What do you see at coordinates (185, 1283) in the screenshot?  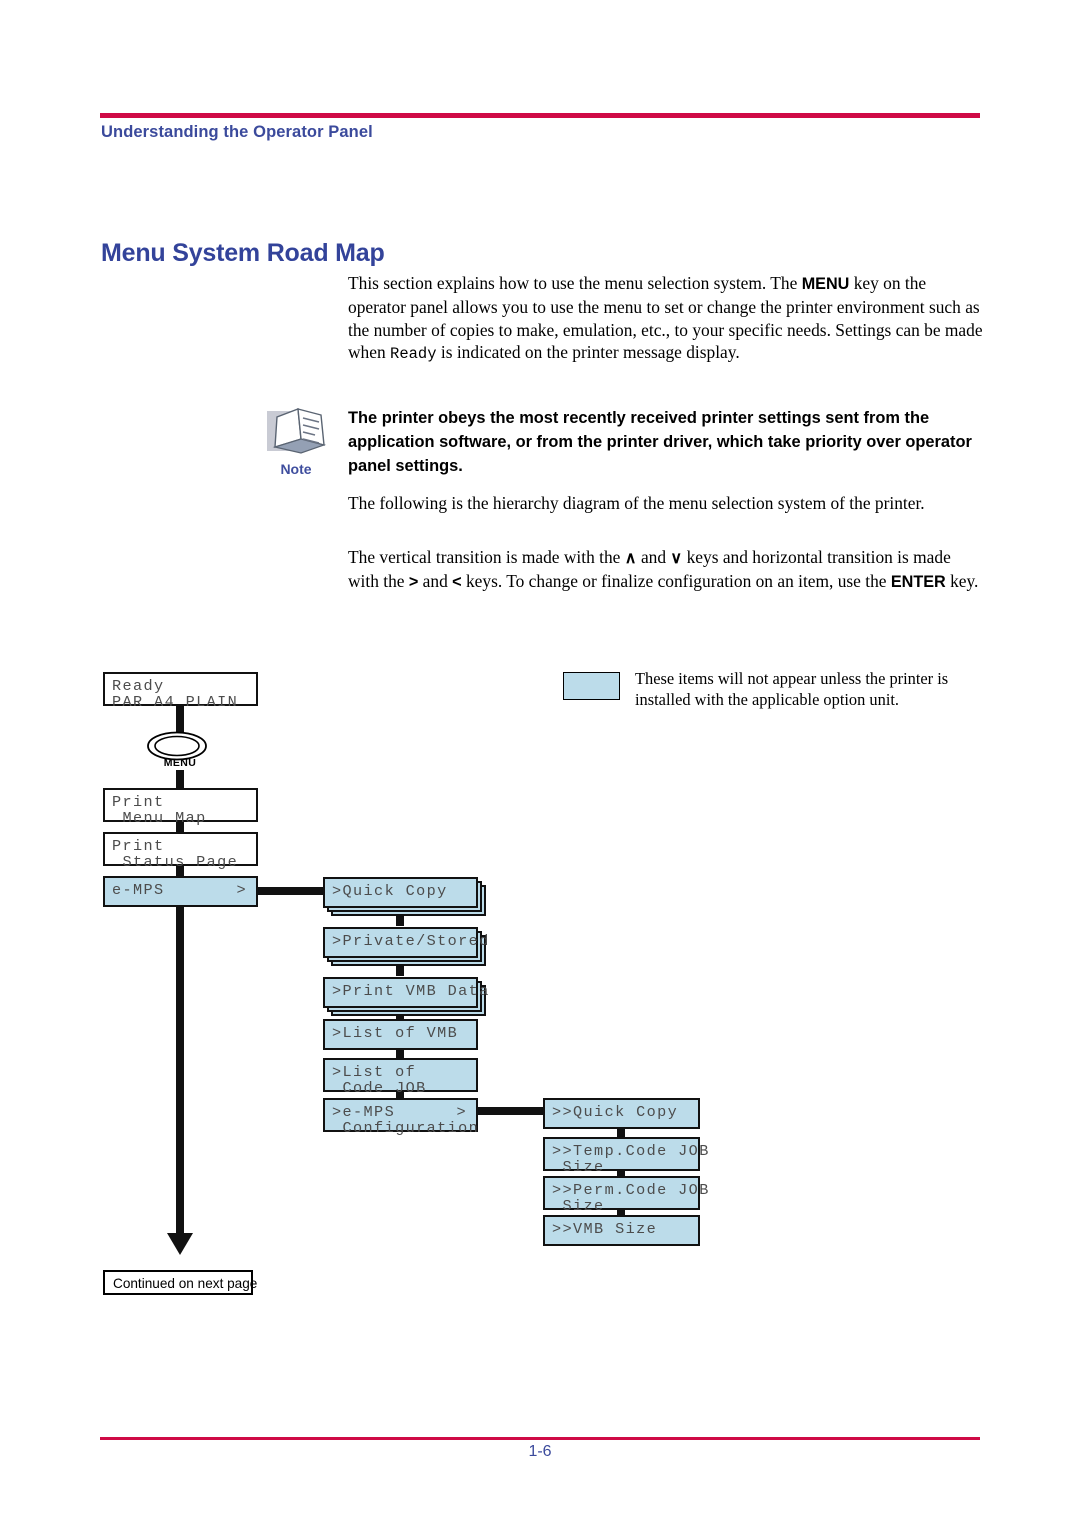 I see `continued-label: Continued on next page` at bounding box center [185, 1283].